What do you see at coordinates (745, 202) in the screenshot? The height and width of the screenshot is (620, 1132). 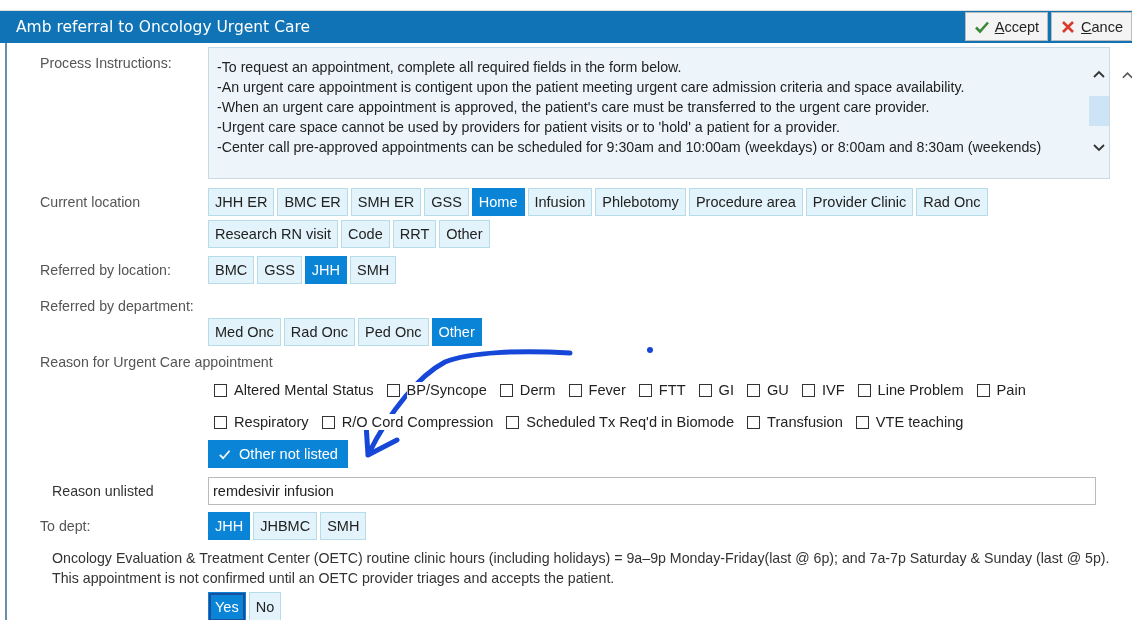 I see `option-button: Procedure area` at bounding box center [745, 202].